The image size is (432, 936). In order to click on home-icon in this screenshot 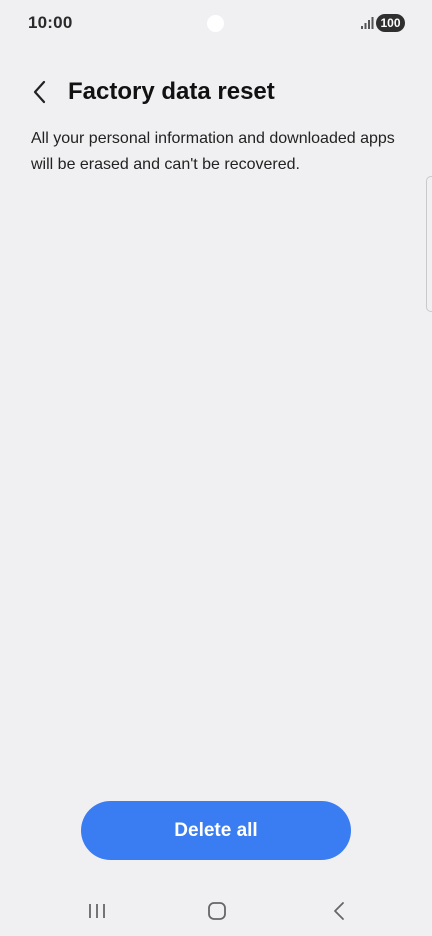, I will do `click(217, 911)`.